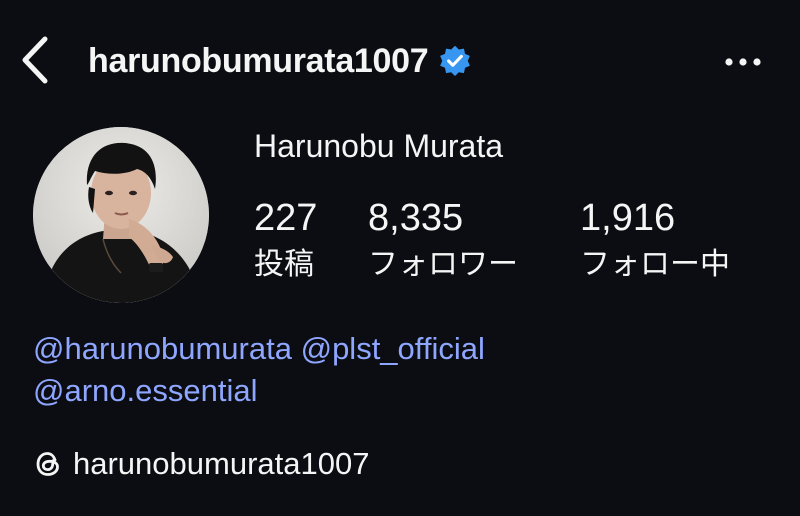 The width and height of the screenshot is (800, 516). Describe the element at coordinates (655, 264) in the screenshot. I see `following-label: フォロー中` at that location.